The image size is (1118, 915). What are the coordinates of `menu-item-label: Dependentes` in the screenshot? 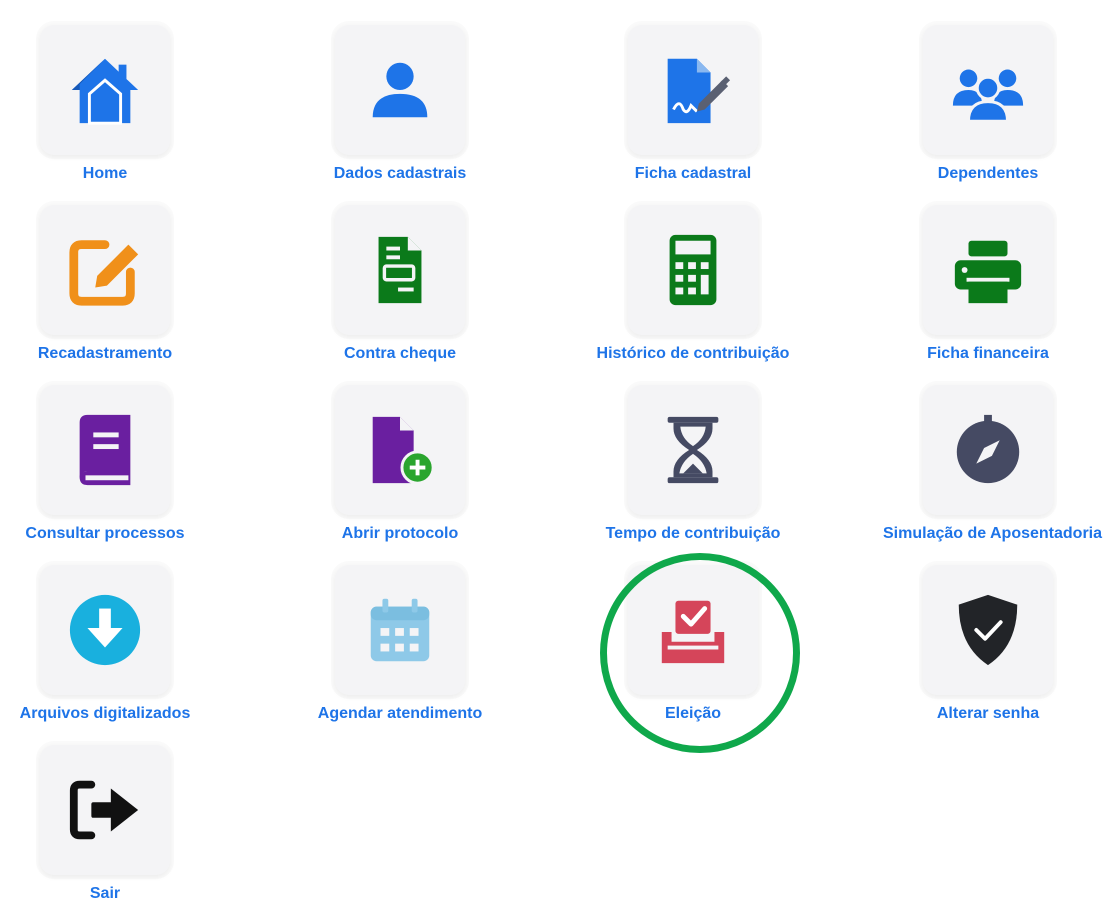 It's located at (988, 173).